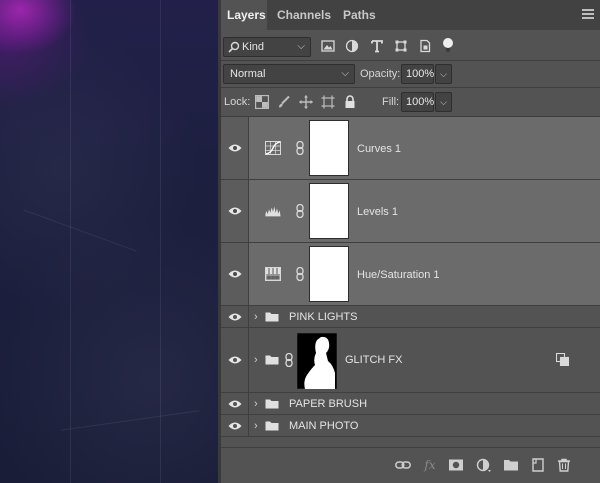 This screenshot has width=600, height=483. I want to click on layer-name: MAIN PHOTO, so click(323, 426).